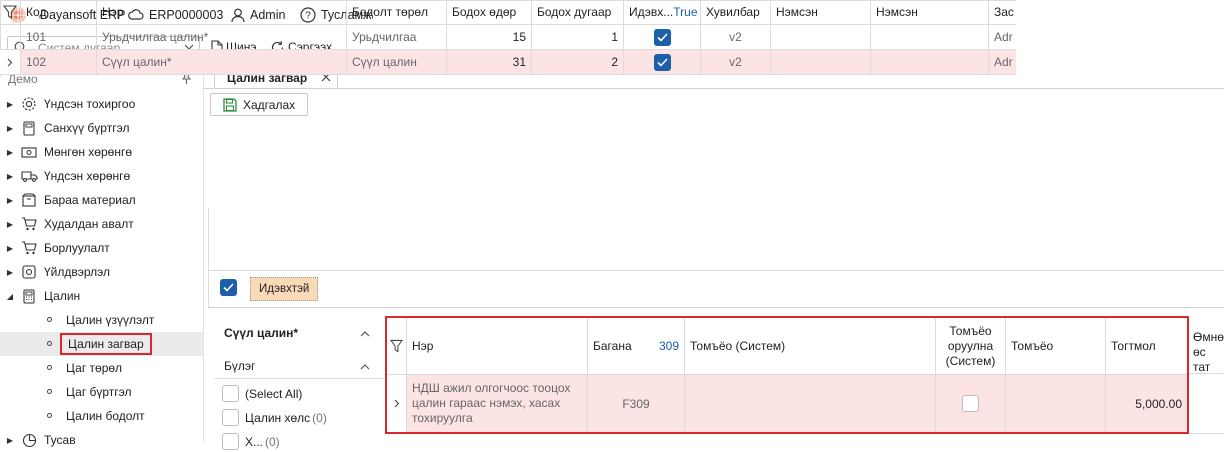 The width and height of the screenshot is (1224, 452). What do you see at coordinates (1056, 346) in the screenshot?
I see `column-header-formula: Томъёо` at bounding box center [1056, 346].